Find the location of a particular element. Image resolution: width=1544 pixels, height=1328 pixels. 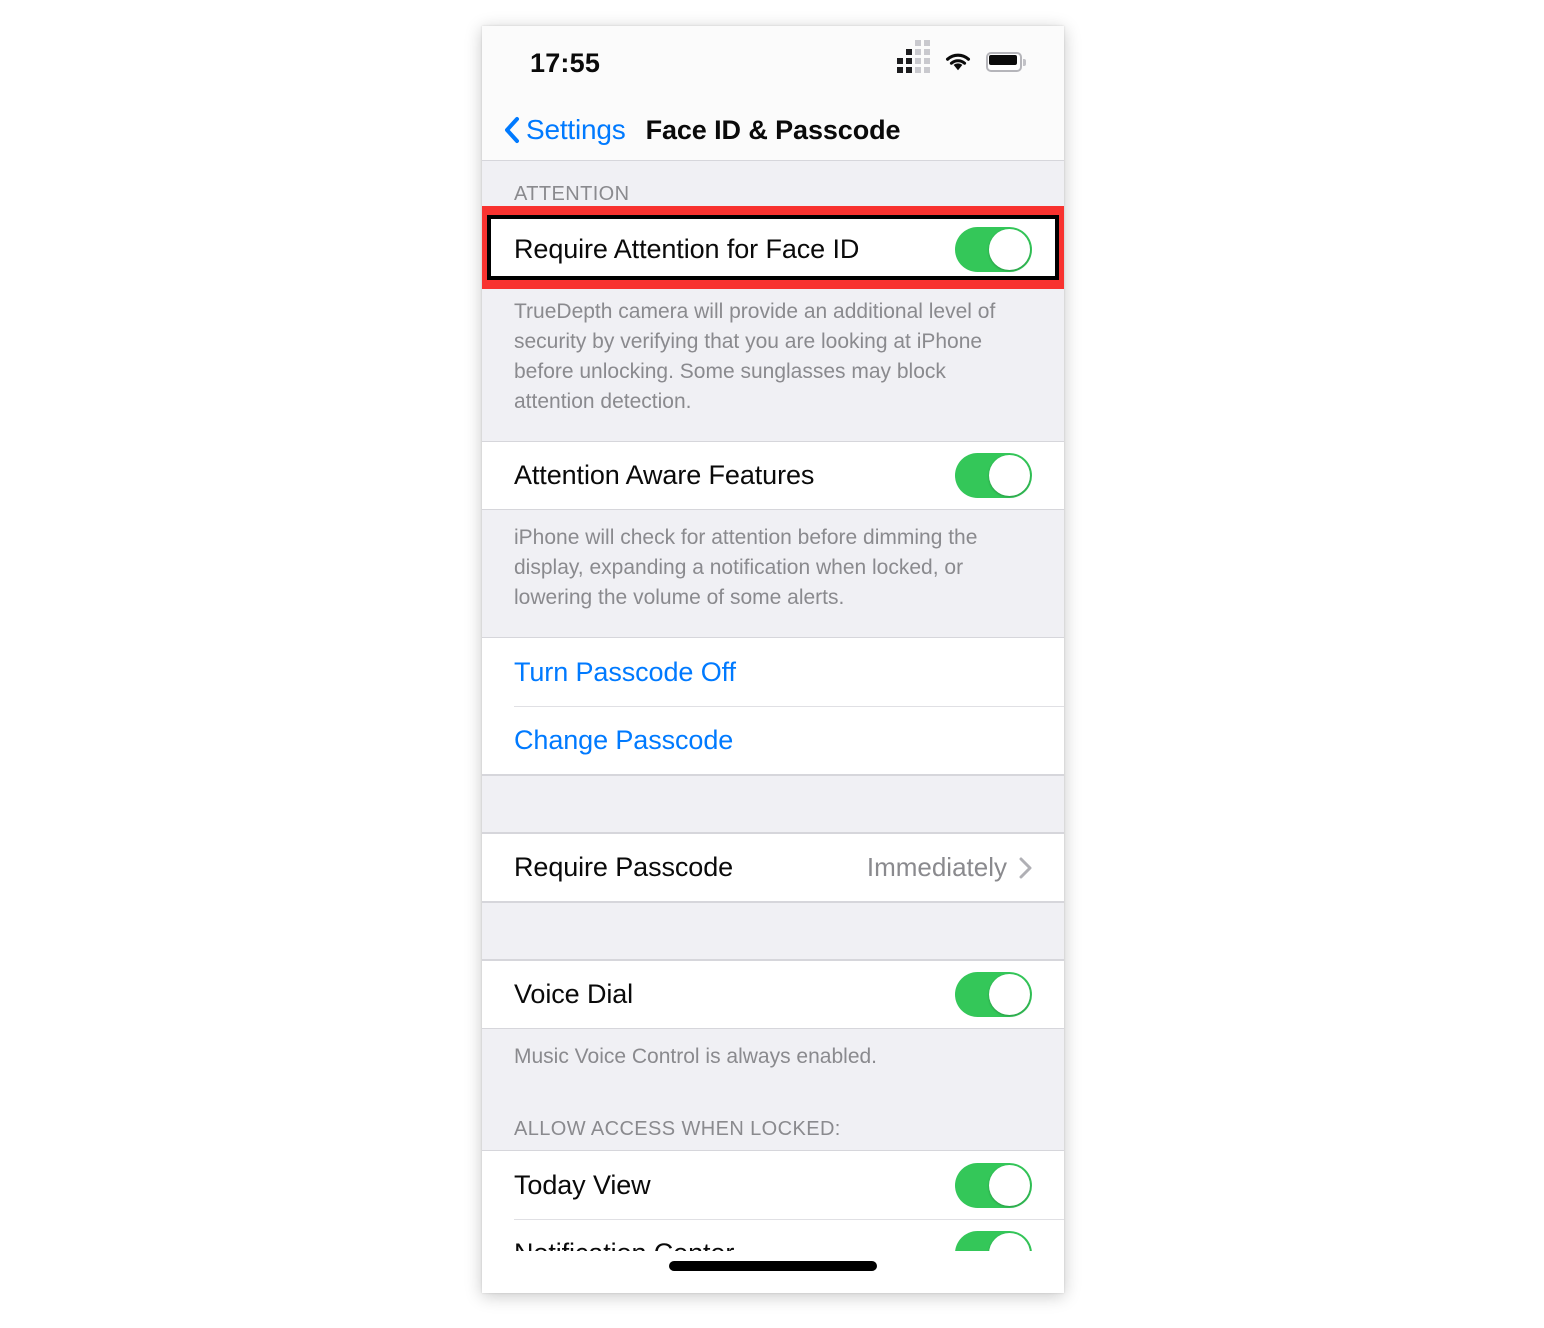

group-require-passcode: Require Passcode Immediately is located at coordinates (773, 867).